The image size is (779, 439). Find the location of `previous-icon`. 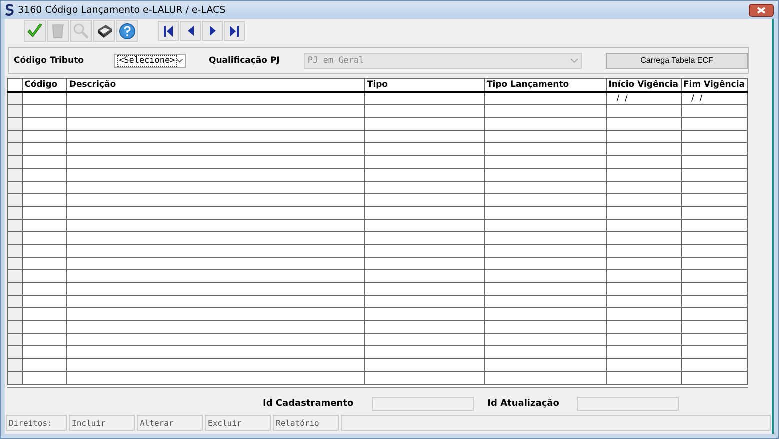

previous-icon is located at coordinates (191, 31).